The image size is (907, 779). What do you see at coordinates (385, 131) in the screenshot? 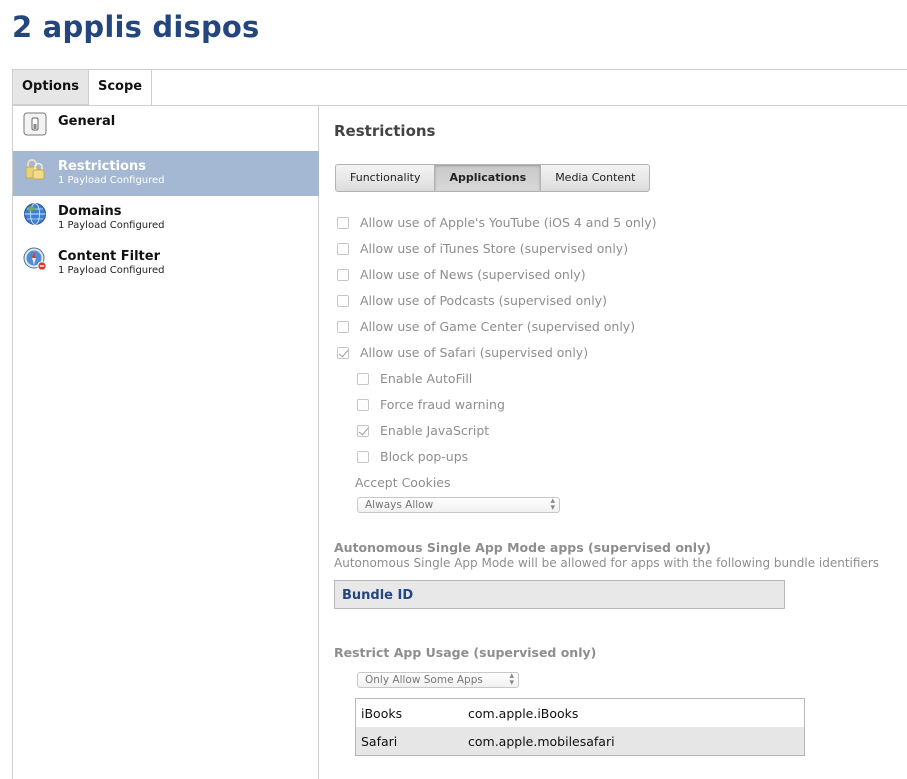
I see `section-title: Restrictions` at bounding box center [385, 131].